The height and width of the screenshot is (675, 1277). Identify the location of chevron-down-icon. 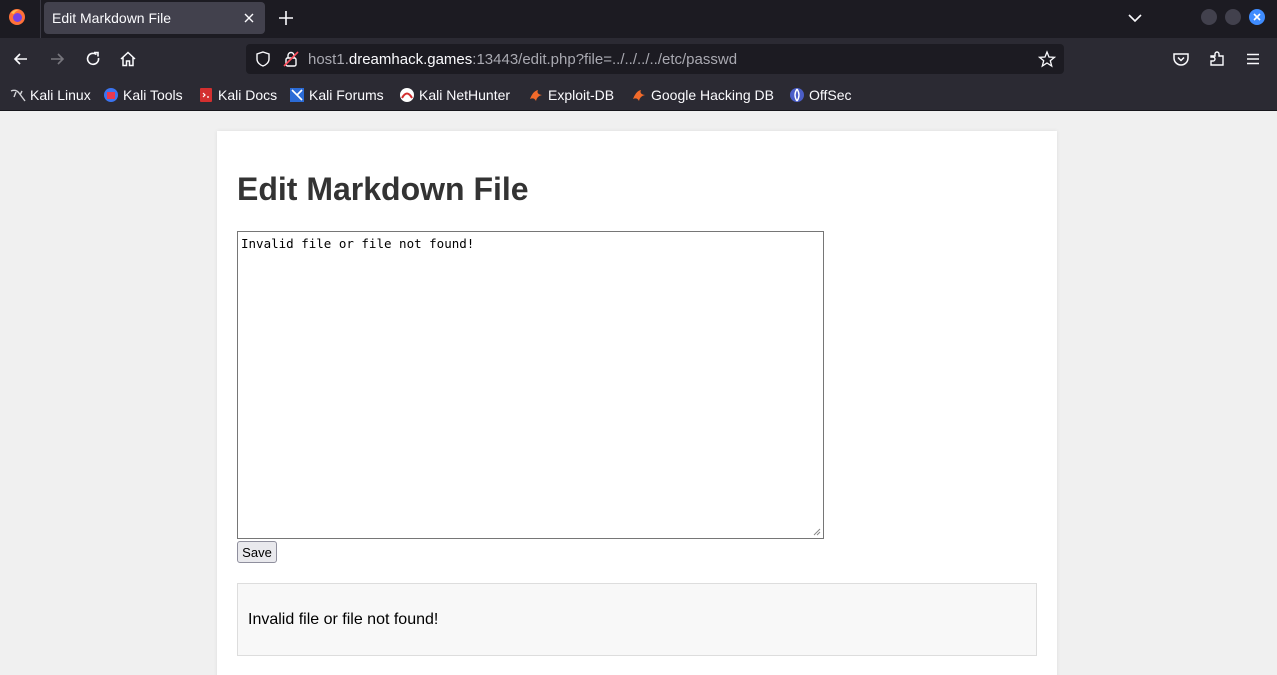
(1135, 18).